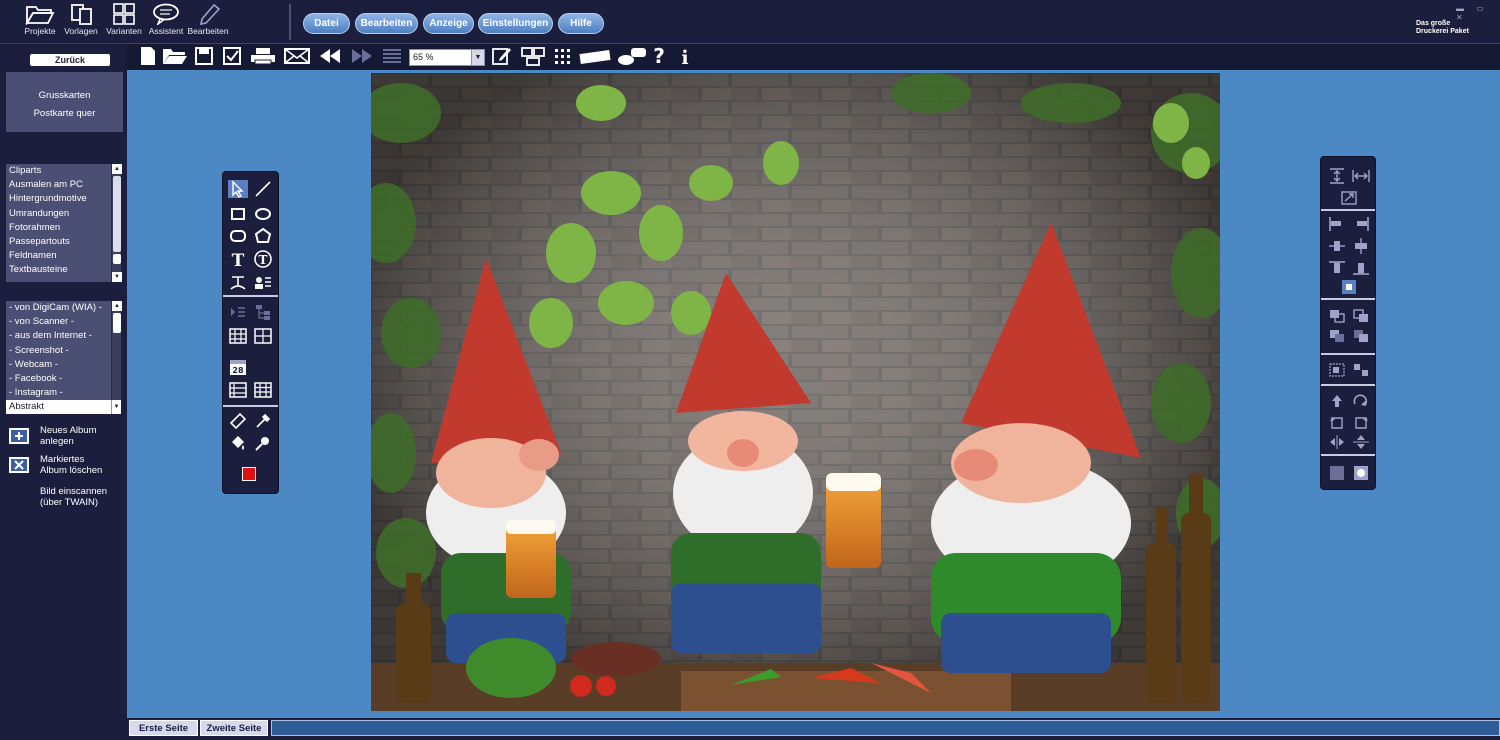 This screenshot has height=740, width=1500. I want to click on rounded-rect-tool-icon, so click(238, 236).